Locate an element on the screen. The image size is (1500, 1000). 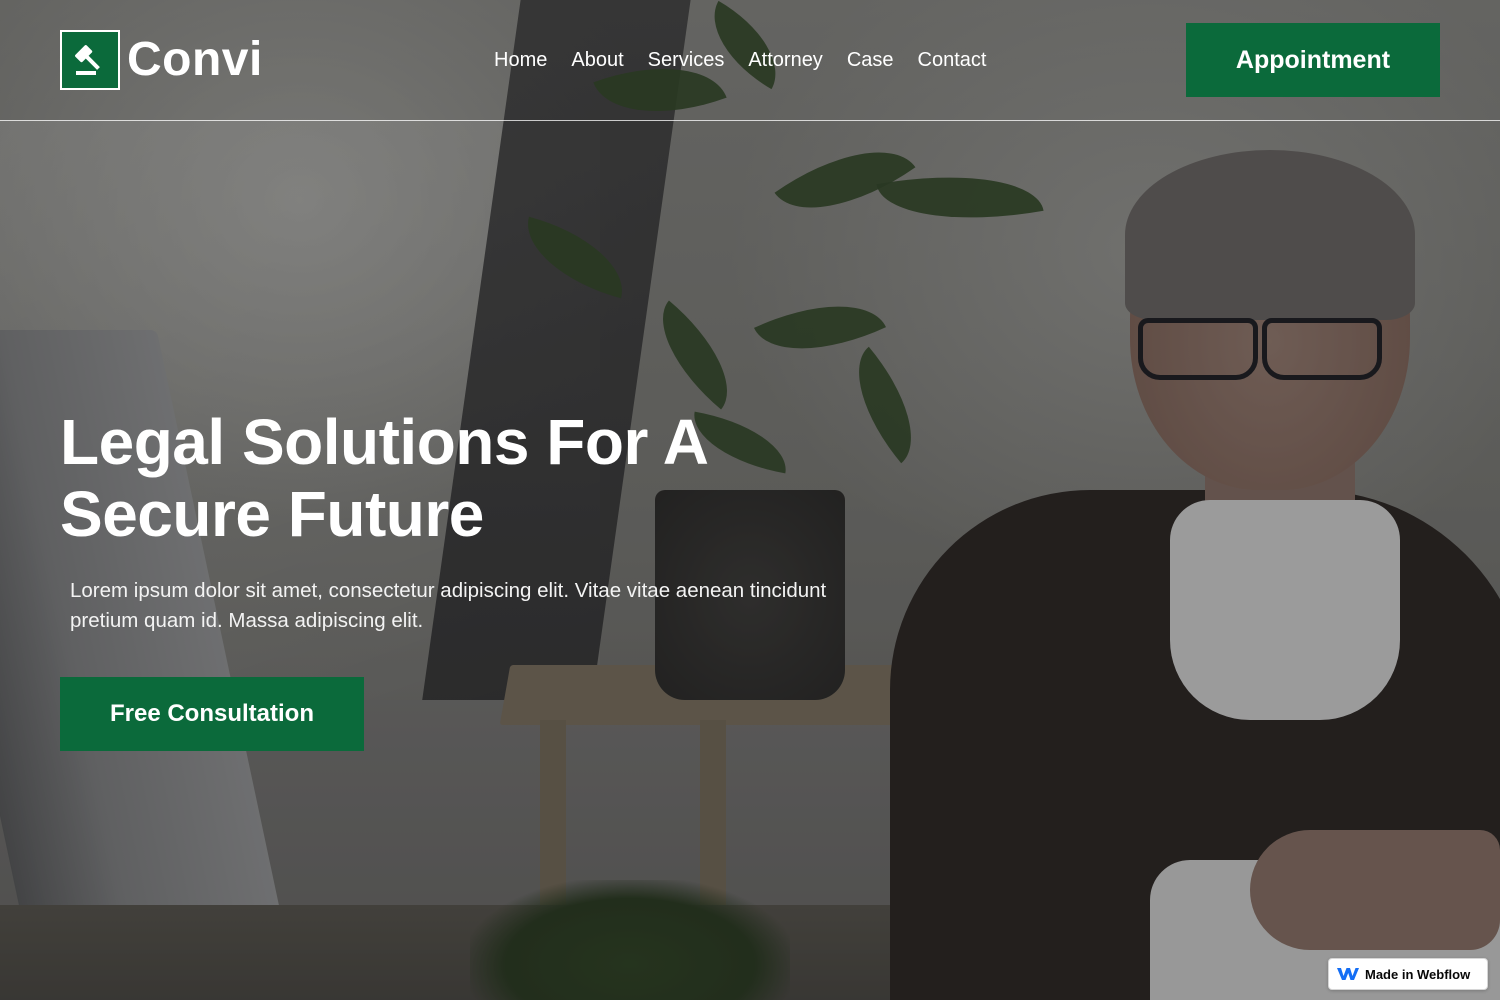
hero-title: Legal Solutions For A Secure Future is located at coordinates (420, 478).